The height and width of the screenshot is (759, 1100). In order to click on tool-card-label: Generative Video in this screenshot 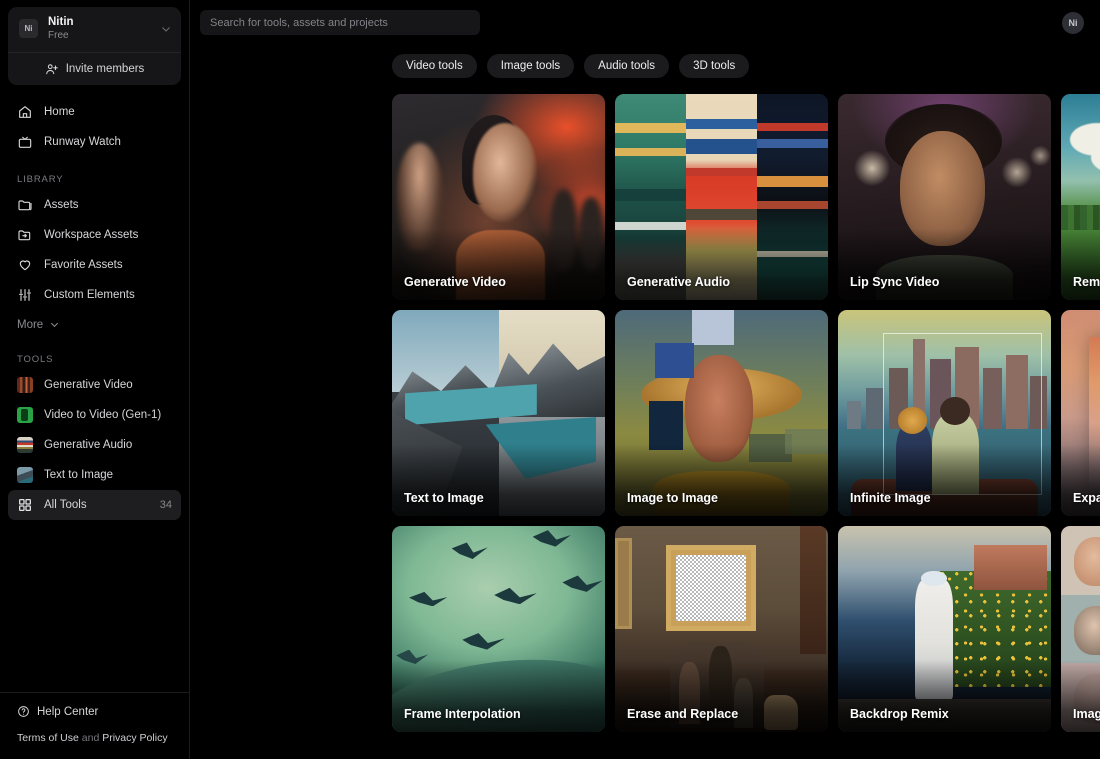, I will do `click(455, 282)`.